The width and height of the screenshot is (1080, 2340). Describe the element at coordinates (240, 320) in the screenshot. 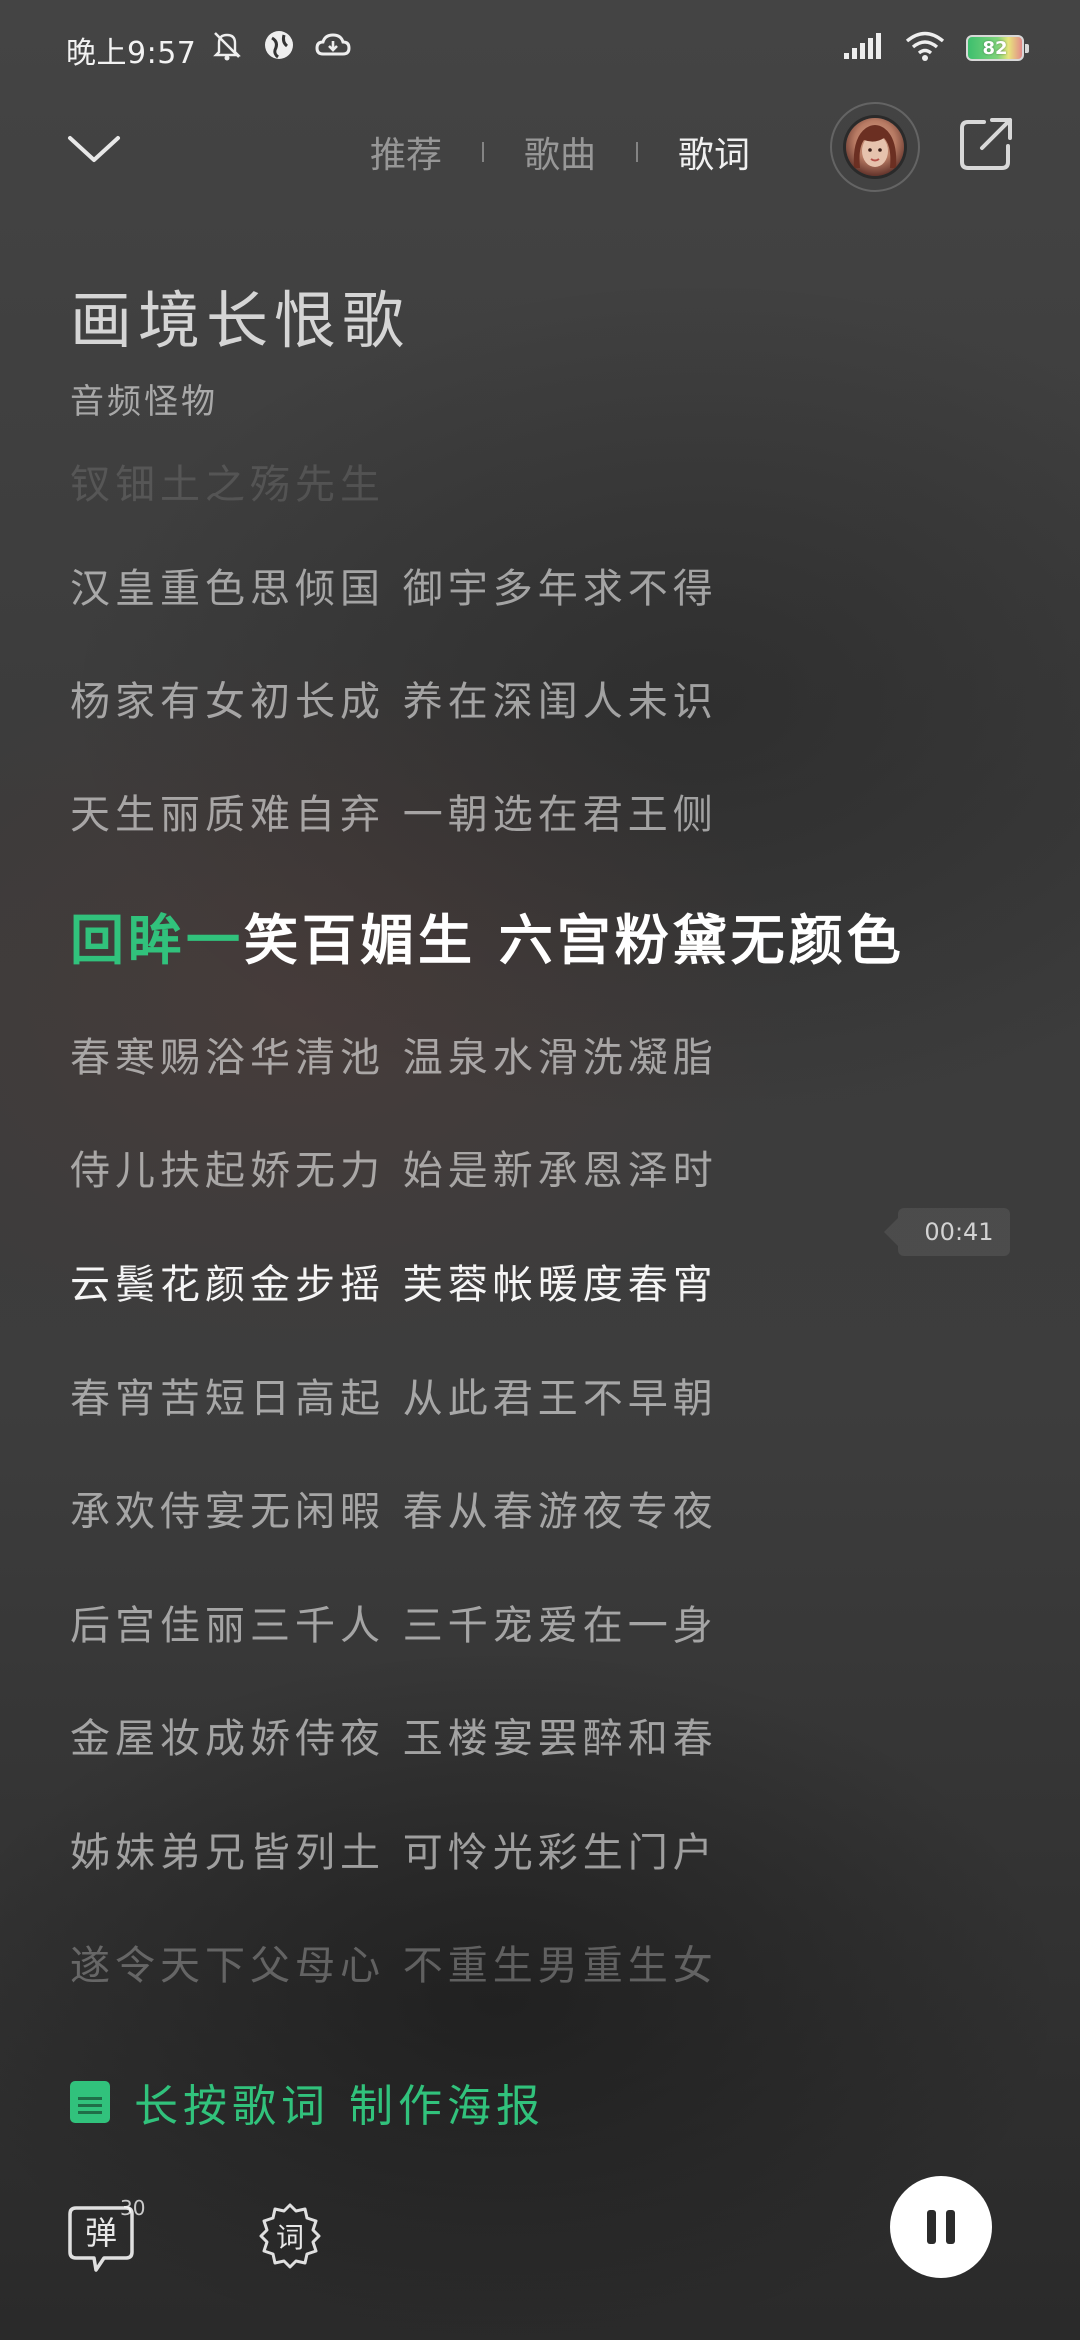

I see `song-title: 画境长恨歌` at that location.